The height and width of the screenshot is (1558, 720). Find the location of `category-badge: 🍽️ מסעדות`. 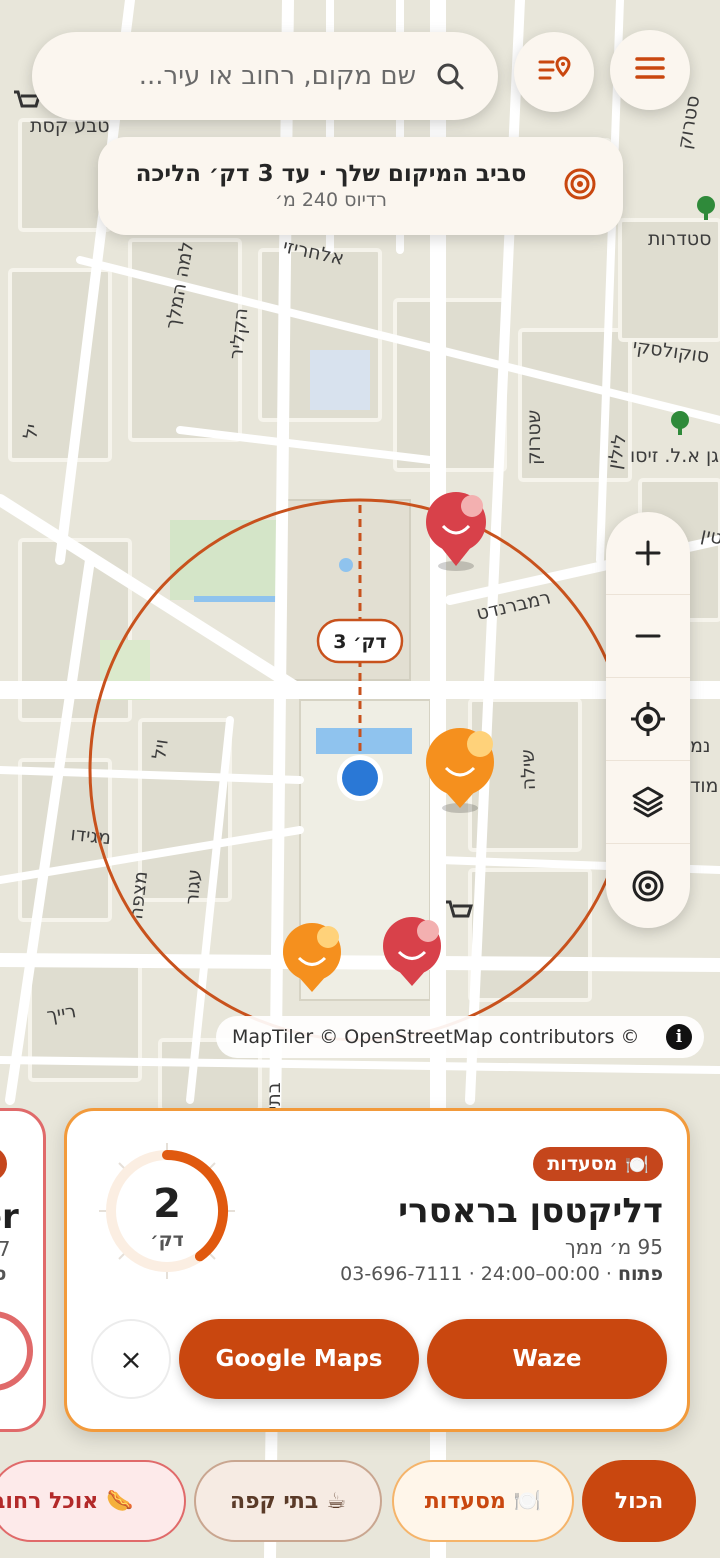

category-badge: 🍽️ מסעדות is located at coordinates (598, 1164).